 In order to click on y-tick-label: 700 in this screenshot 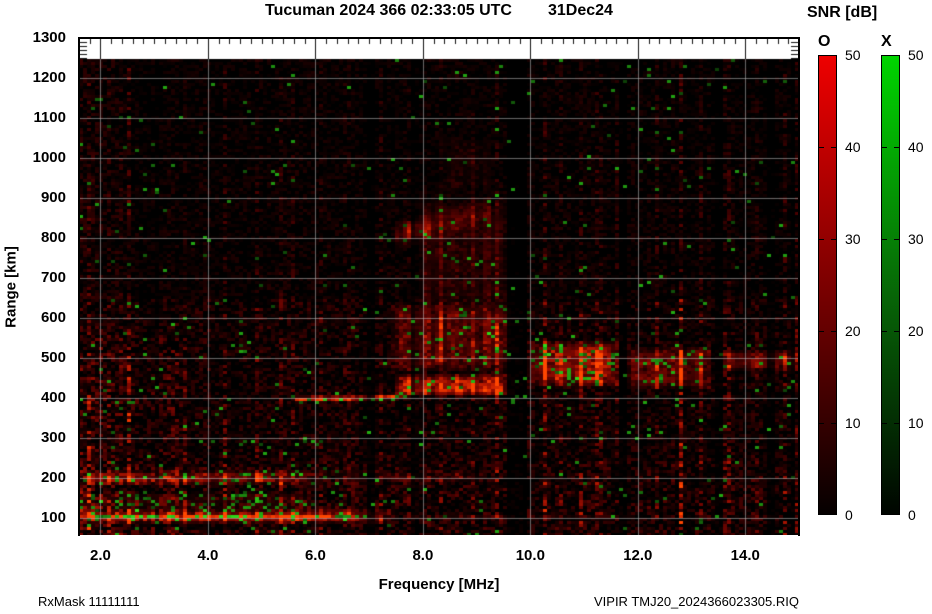, I will do `click(53, 277)`.